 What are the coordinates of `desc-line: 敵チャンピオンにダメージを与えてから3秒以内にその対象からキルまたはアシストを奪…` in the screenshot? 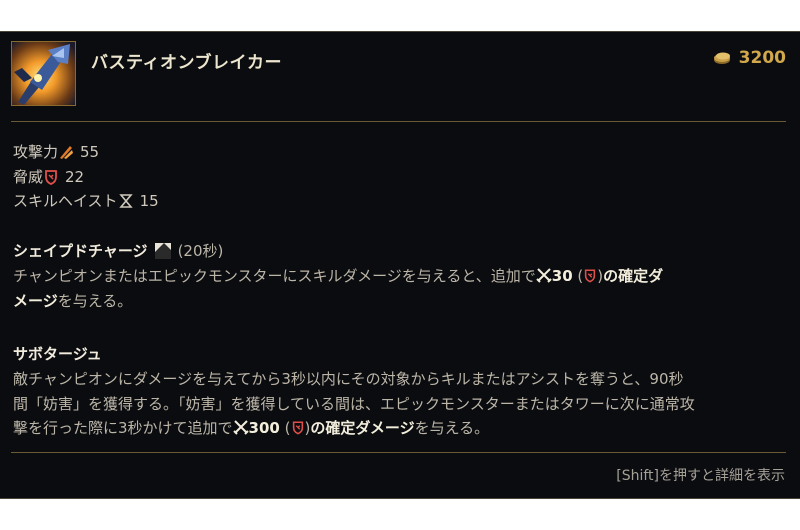 It's located at (348, 379).